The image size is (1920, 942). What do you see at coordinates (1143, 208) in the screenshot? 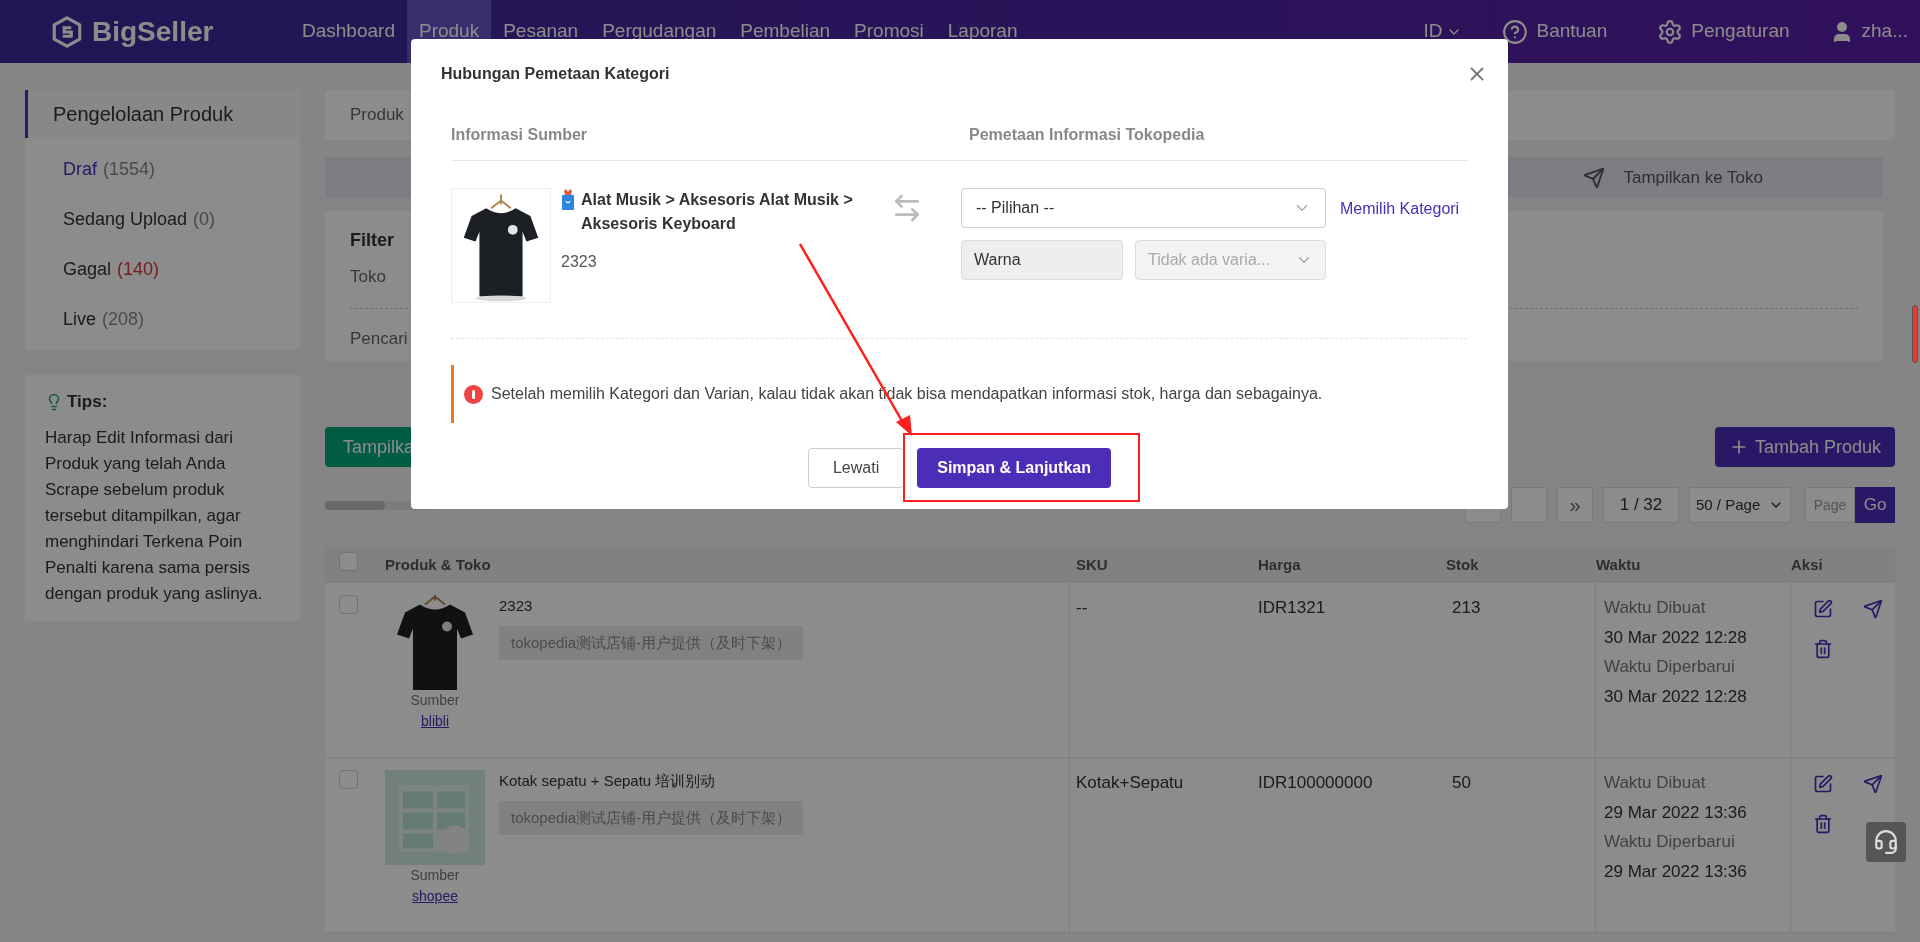
I see `category-select: -- Pilihan --` at bounding box center [1143, 208].